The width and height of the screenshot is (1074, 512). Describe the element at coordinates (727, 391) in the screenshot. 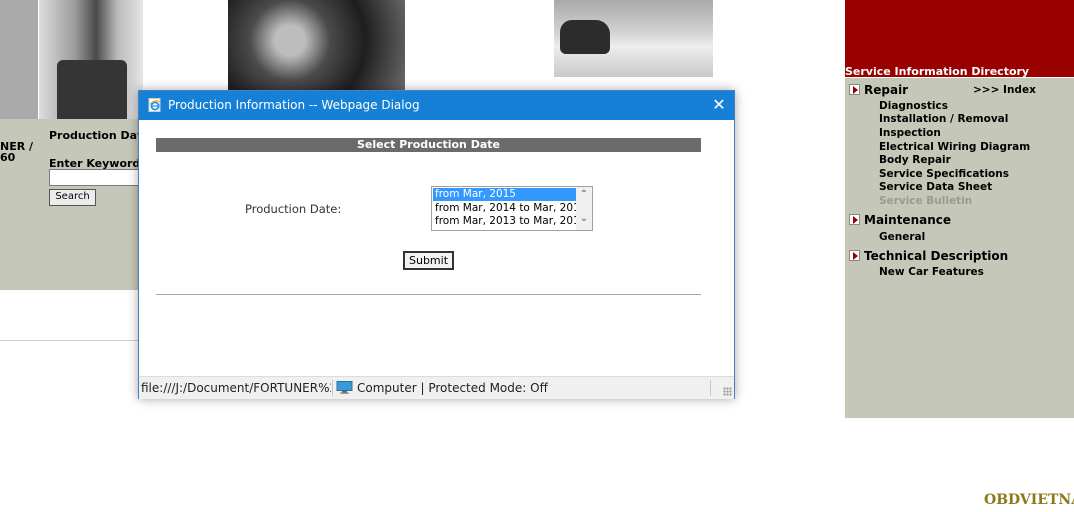

I see `resize-grip-icon` at that location.